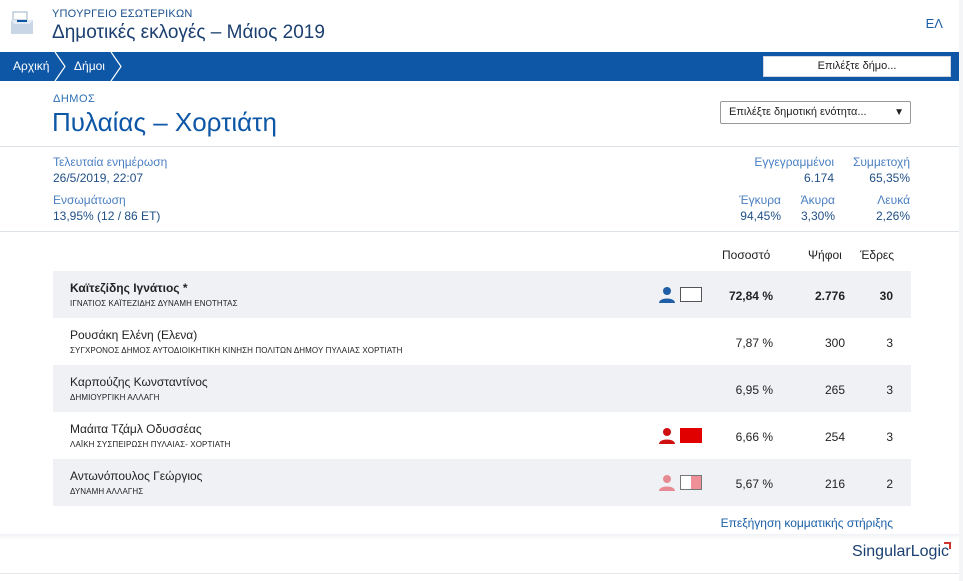 This screenshot has width=963, height=581. What do you see at coordinates (31, 66) in the screenshot?
I see `breadcrumb-home: Αρχική` at bounding box center [31, 66].